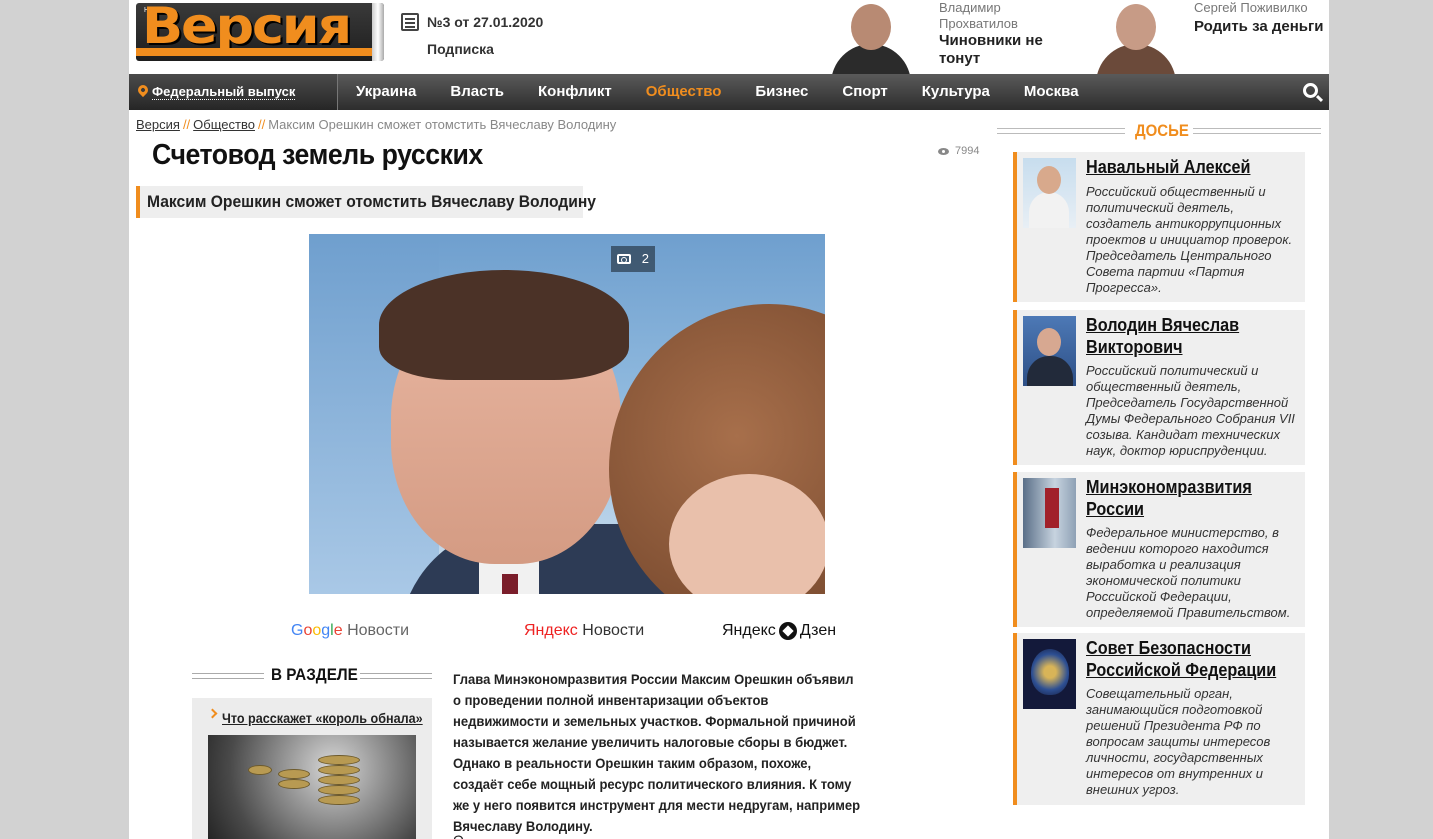 Image resolution: width=1433 pixels, height=839 pixels. I want to click on dossier-heading: ДОСЬЕ, so click(1159, 131).